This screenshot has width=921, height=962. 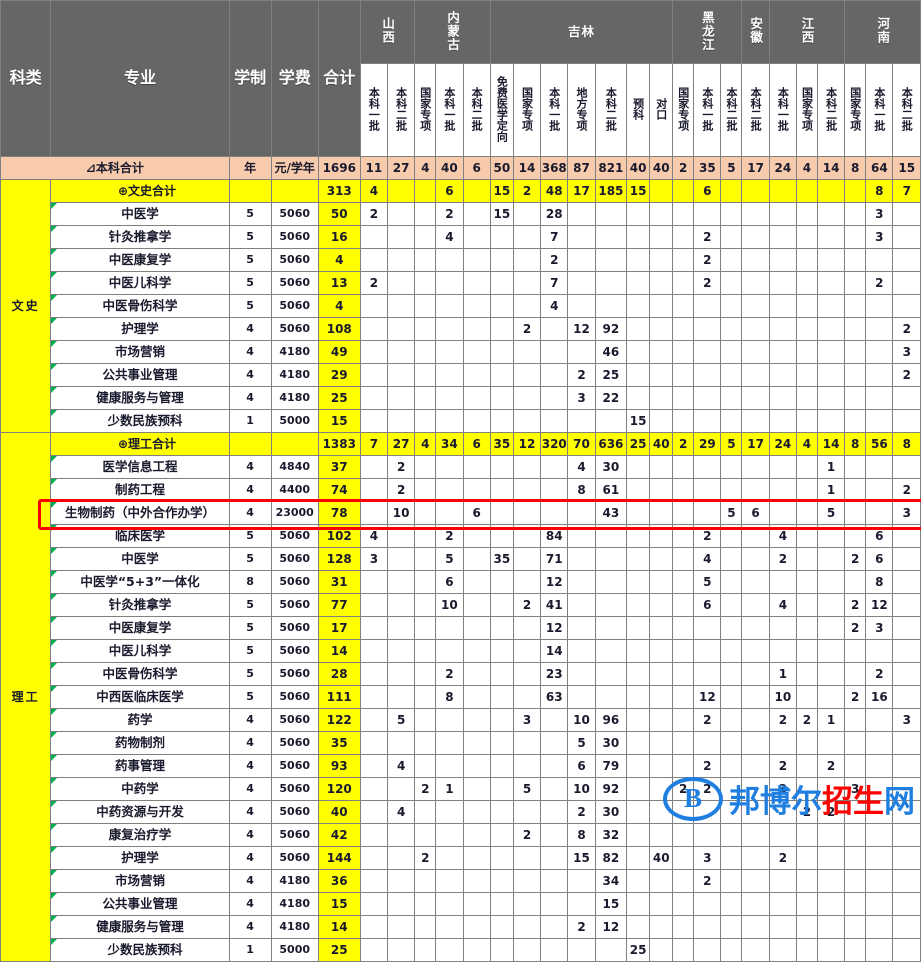 What do you see at coordinates (831, 444) in the screenshot?
I see `group-cell-18: 14` at bounding box center [831, 444].